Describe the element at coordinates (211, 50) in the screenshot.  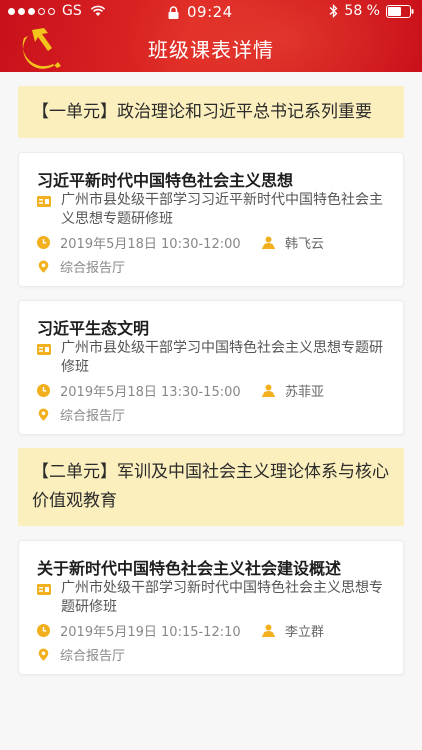
I see `page-title: 班级课表详情` at that location.